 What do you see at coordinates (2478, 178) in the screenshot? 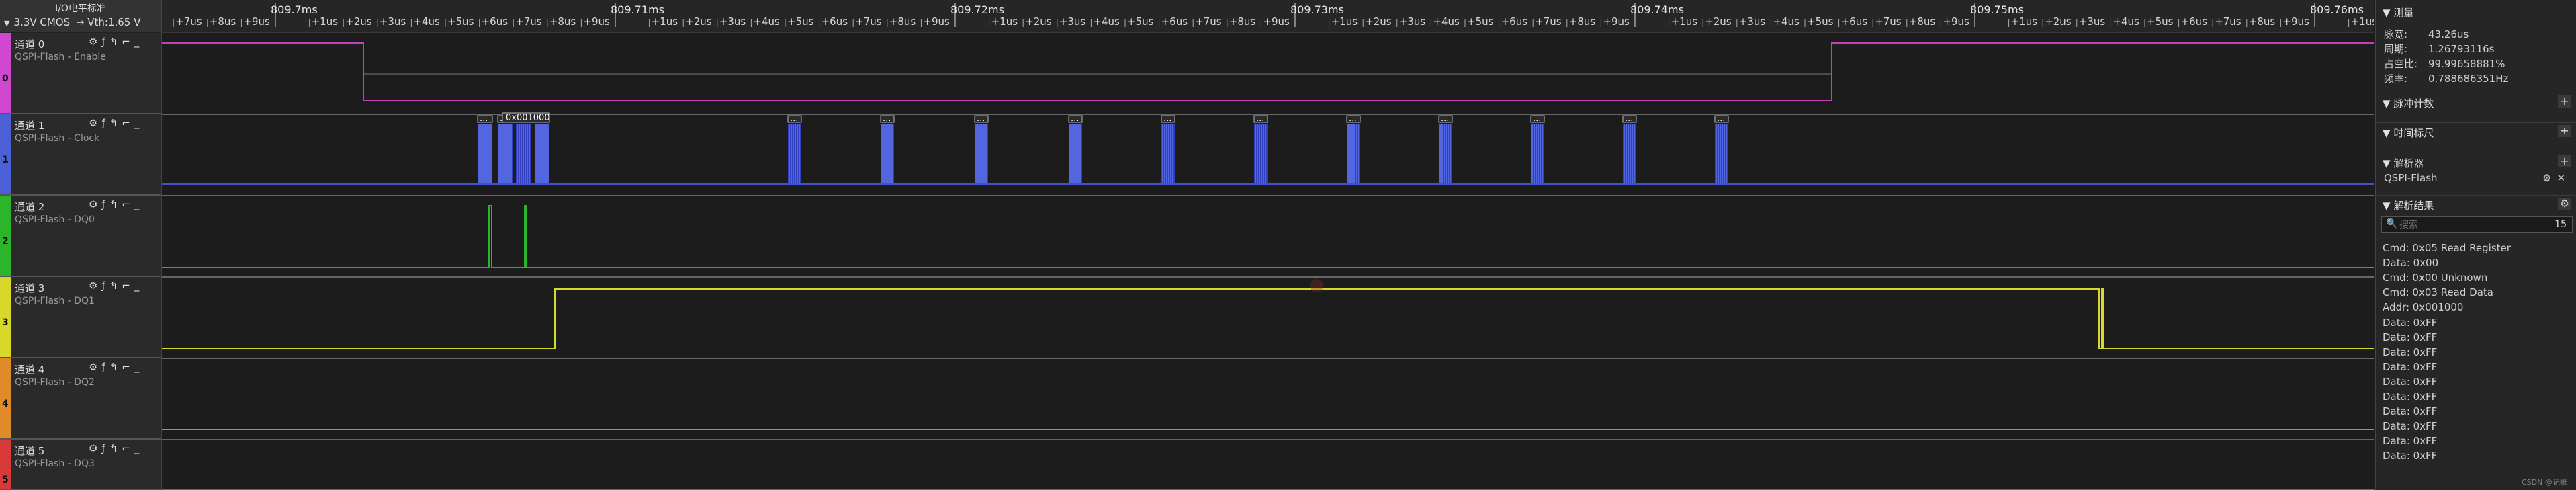
I see `analyzer-item: QSPI-Flash ⚙✕` at bounding box center [2478, 178].